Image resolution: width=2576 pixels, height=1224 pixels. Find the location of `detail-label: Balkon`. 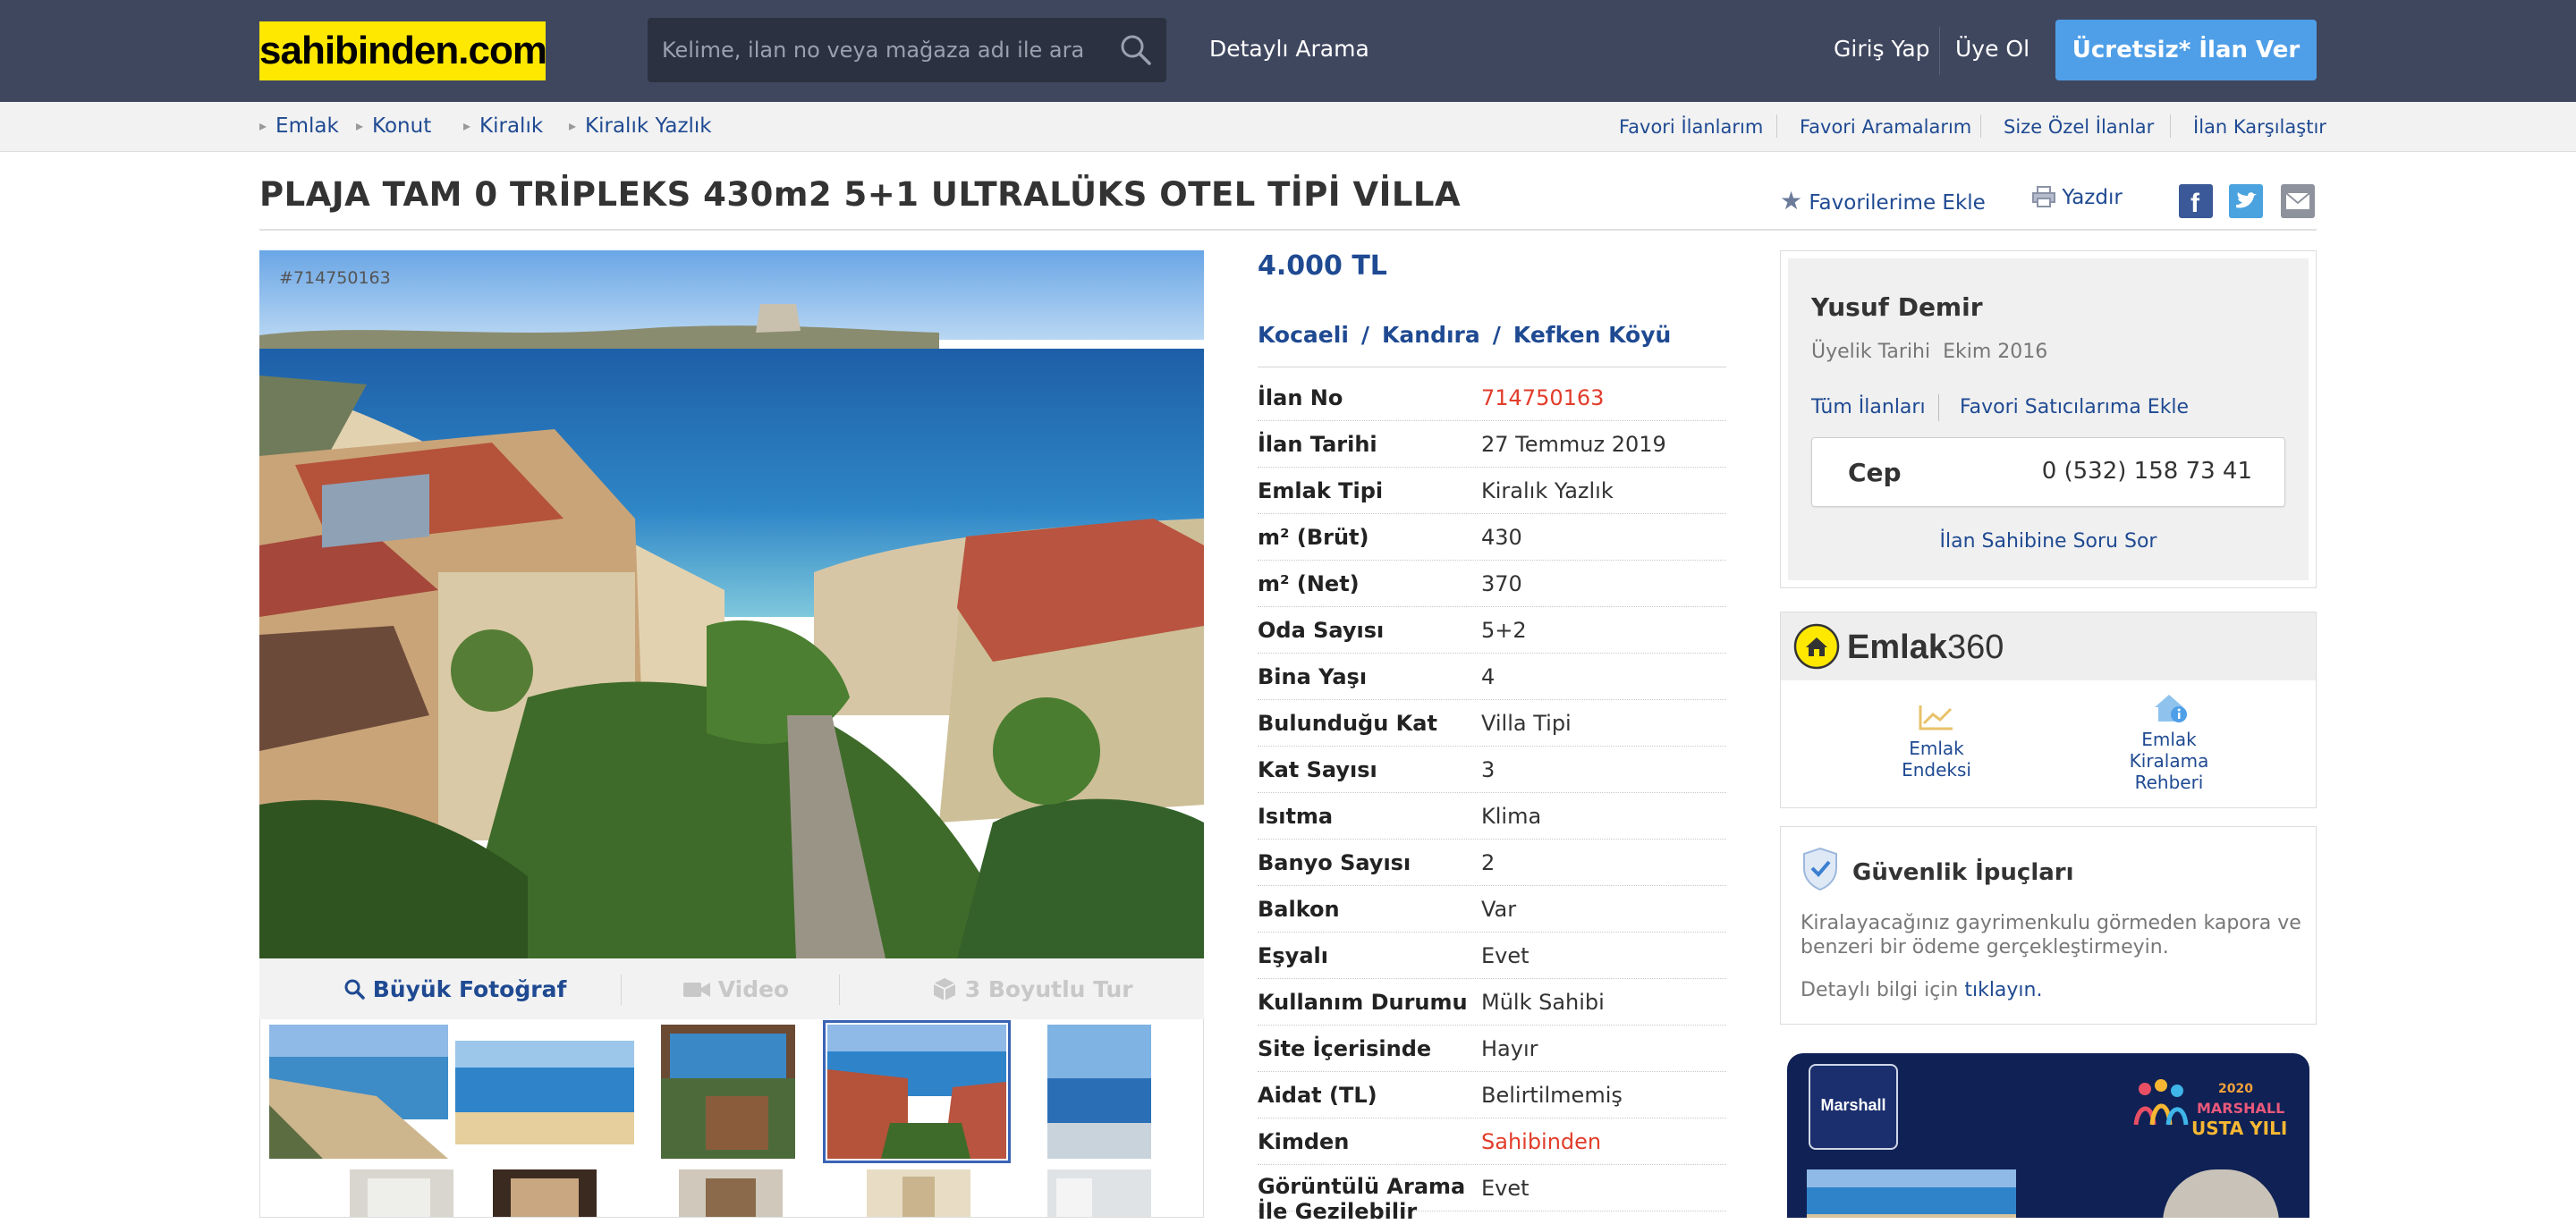

detail-label: Balkon is located at coordinates (1299, 909).